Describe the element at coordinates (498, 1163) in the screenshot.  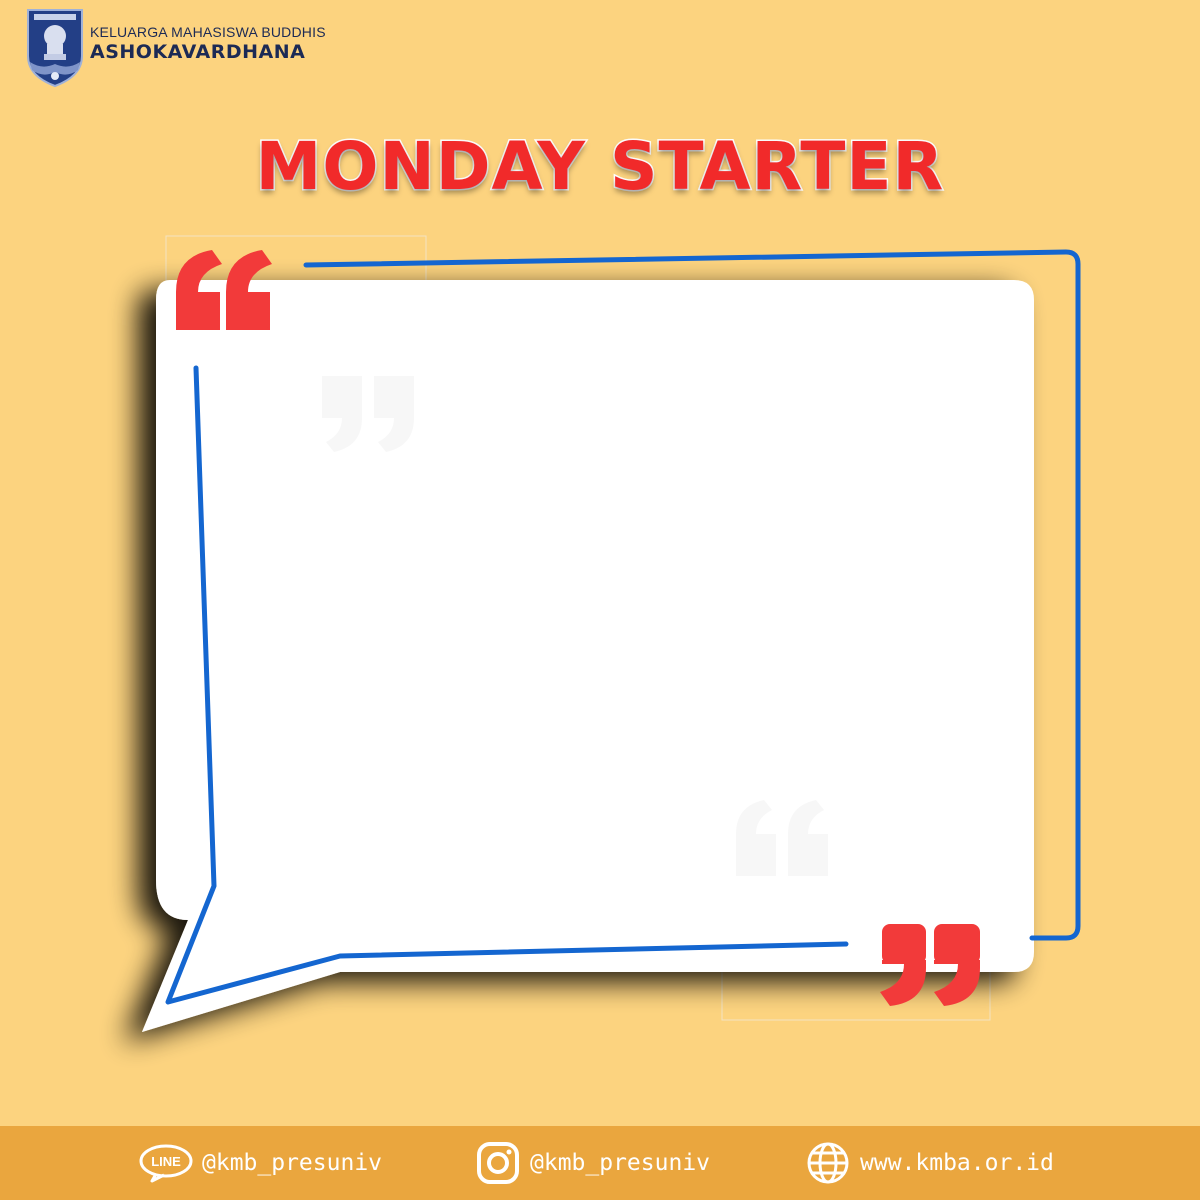
I see `instagram-icon` at that location.